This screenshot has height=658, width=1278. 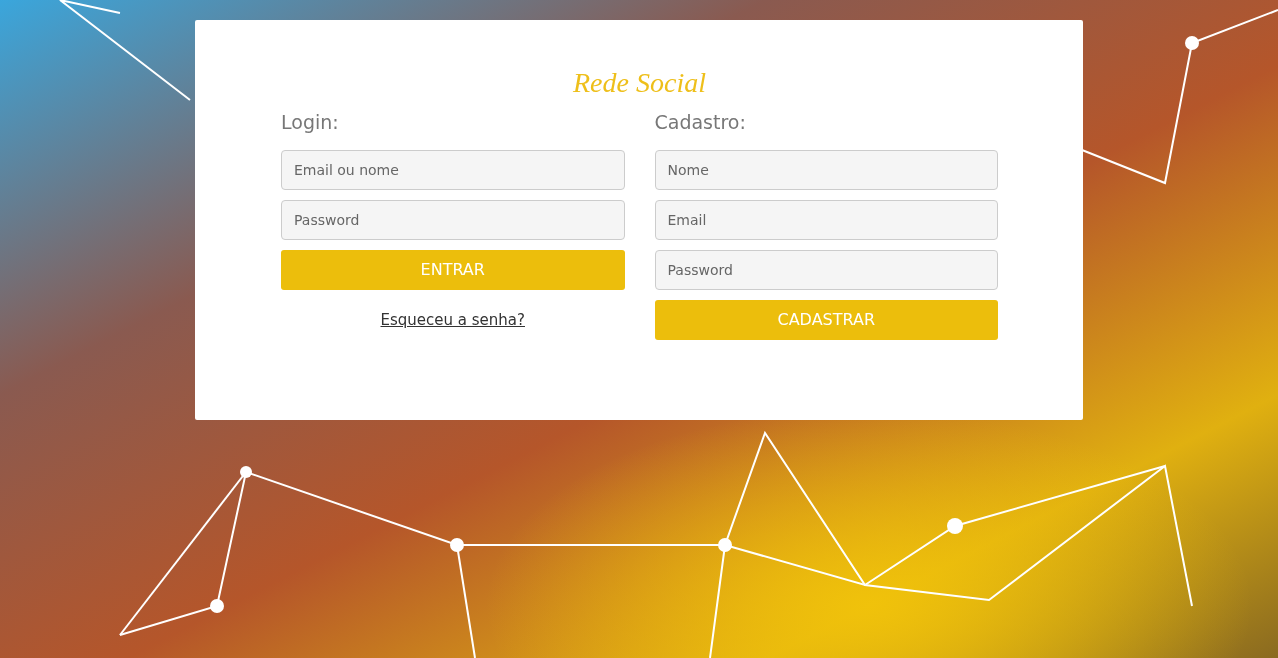 I want to click on section-heading: Login:, so click(x=310, y=122).